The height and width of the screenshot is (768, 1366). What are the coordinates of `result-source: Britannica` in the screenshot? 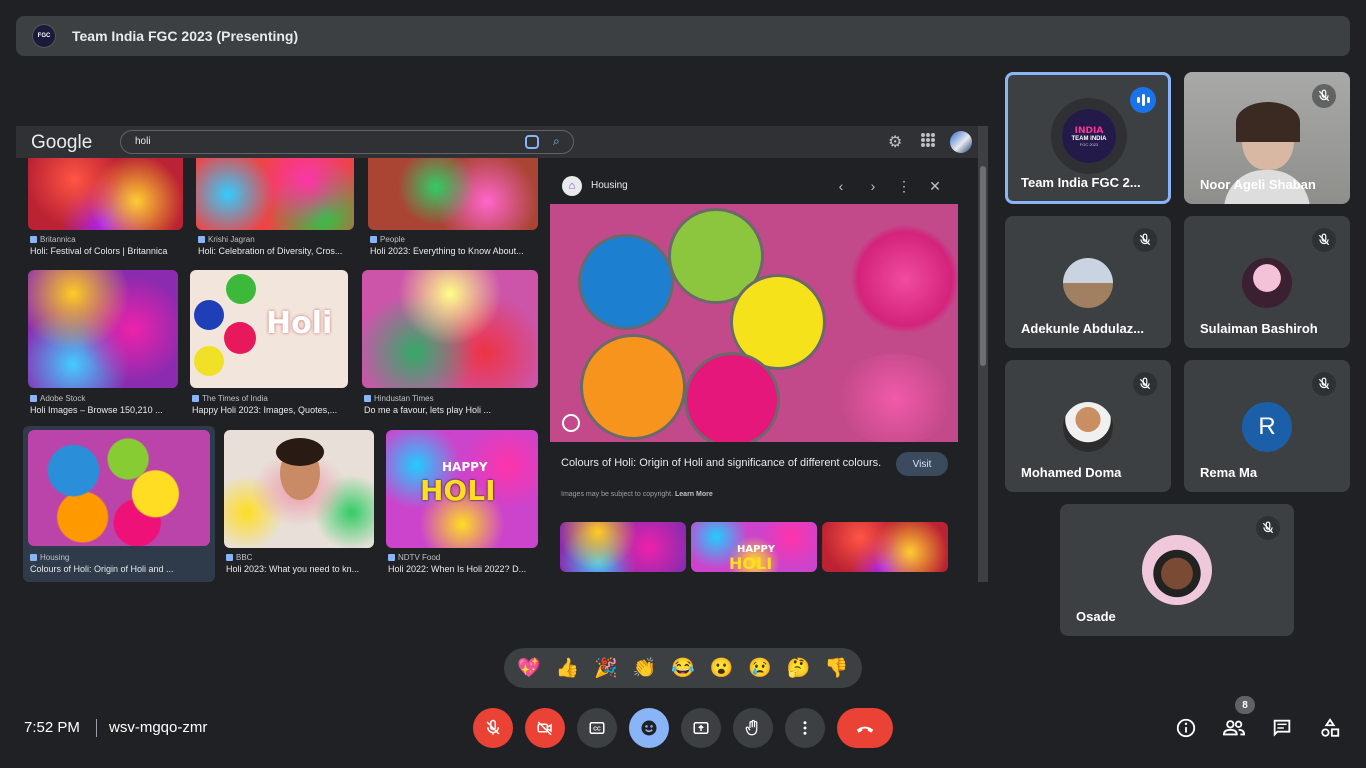 It's located at (53, 239).